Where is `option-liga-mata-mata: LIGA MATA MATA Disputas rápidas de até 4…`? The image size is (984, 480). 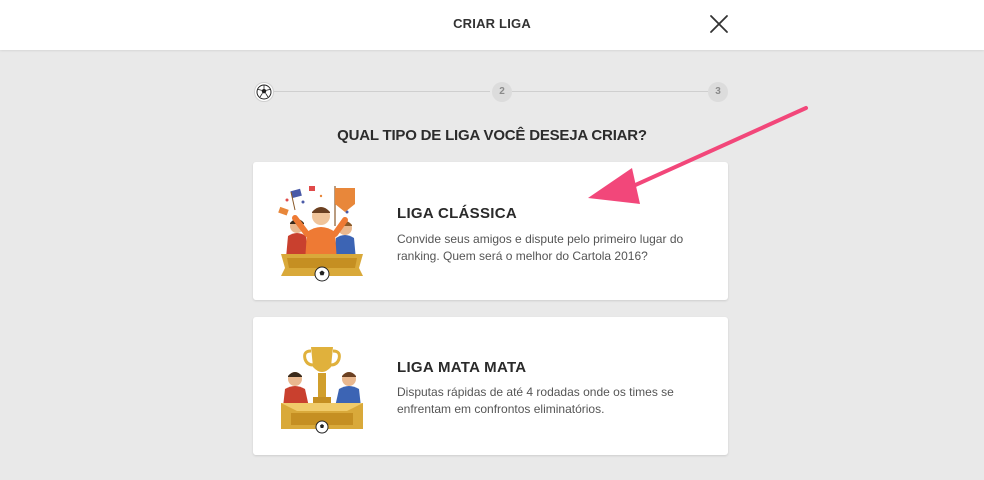
option-liga-mata-mata: LIGA MATA MATA Disputas rápidas de até 4… is located at coordinates (490, 386).